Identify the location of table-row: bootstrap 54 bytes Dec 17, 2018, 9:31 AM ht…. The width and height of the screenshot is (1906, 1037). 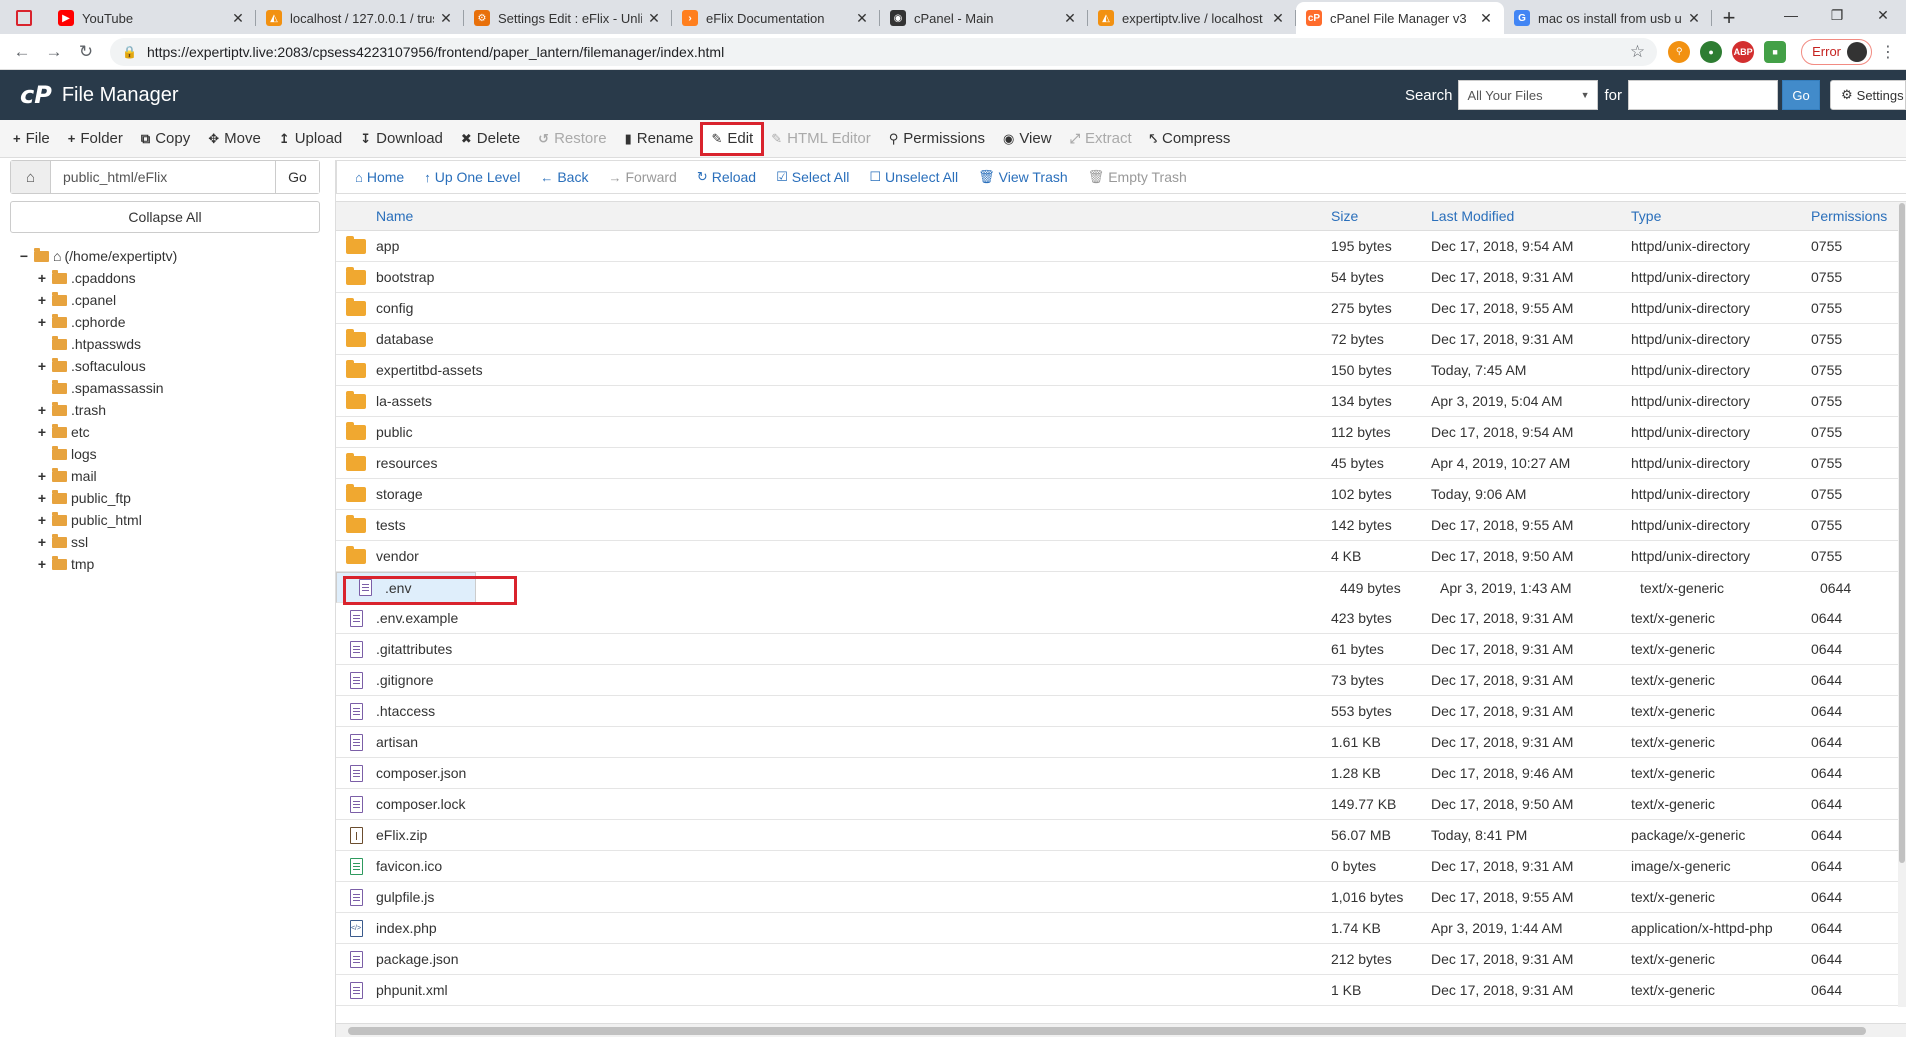
(1121, 277).